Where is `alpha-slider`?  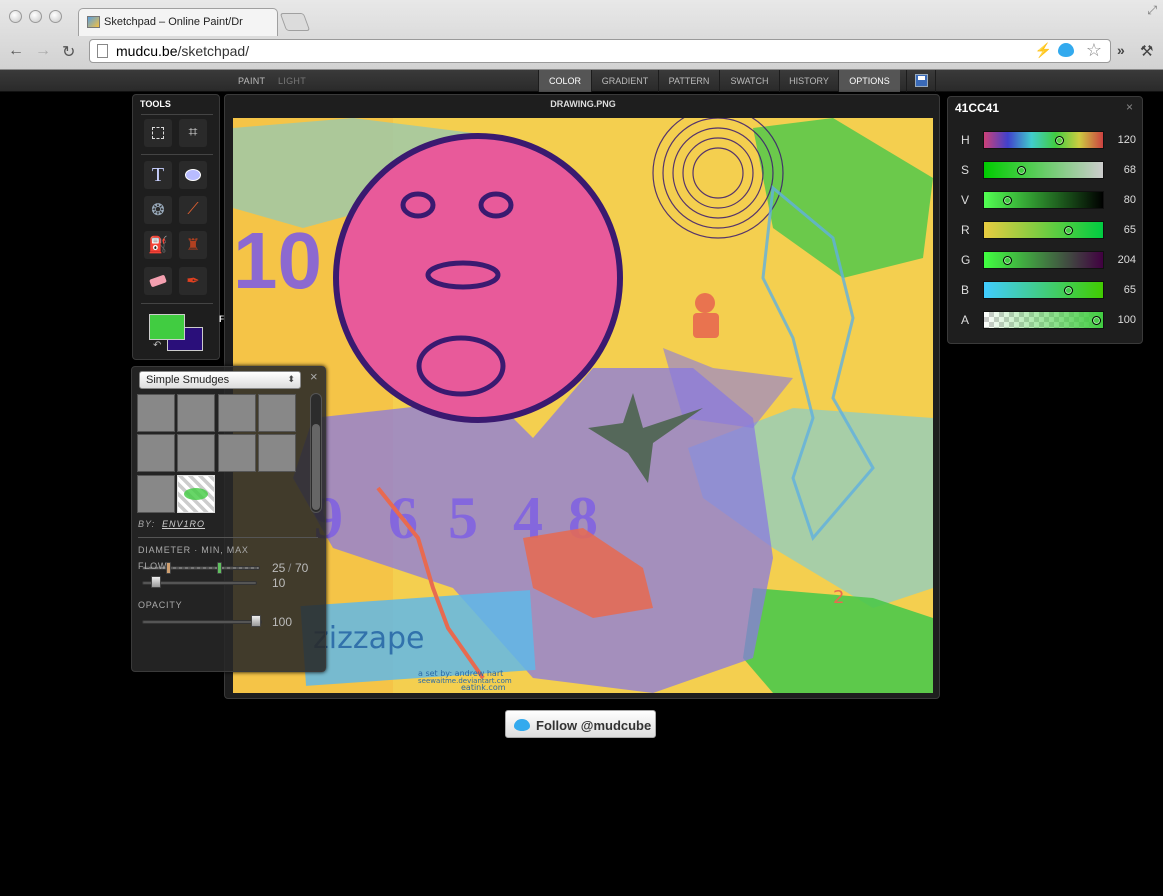 alpha-slider is located at coordinates (1043, 320).